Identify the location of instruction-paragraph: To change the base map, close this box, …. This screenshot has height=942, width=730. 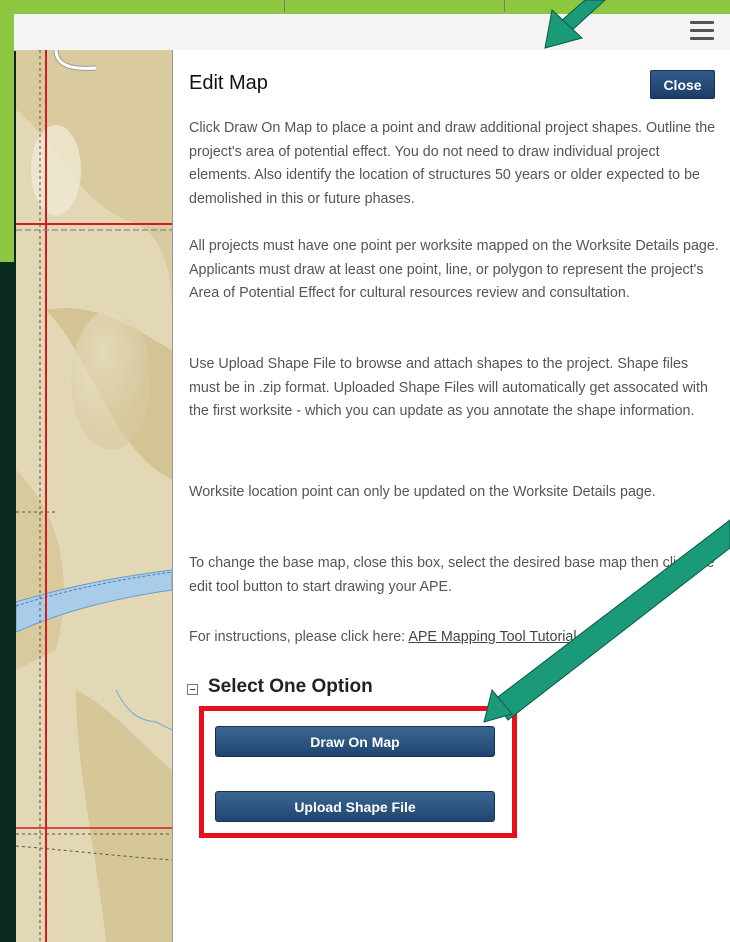
(452, 575).